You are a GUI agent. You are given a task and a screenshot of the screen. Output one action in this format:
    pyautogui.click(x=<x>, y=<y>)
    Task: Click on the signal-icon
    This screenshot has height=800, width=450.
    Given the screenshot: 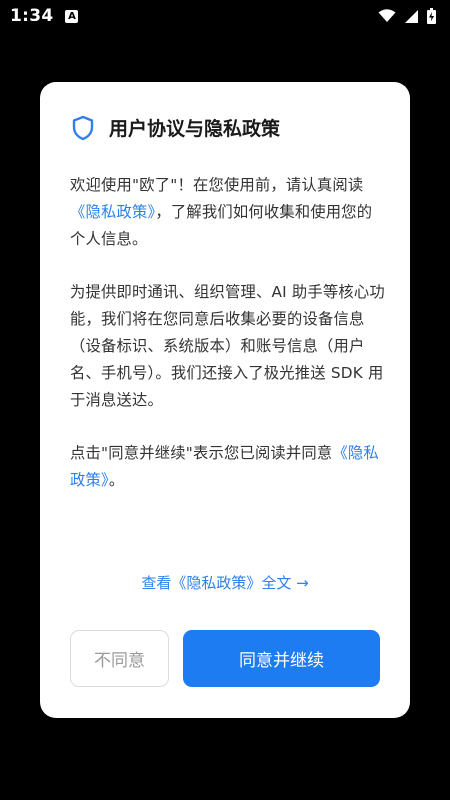 What is the action you would take?
    pyautogui.click(x=411, y=16)
    